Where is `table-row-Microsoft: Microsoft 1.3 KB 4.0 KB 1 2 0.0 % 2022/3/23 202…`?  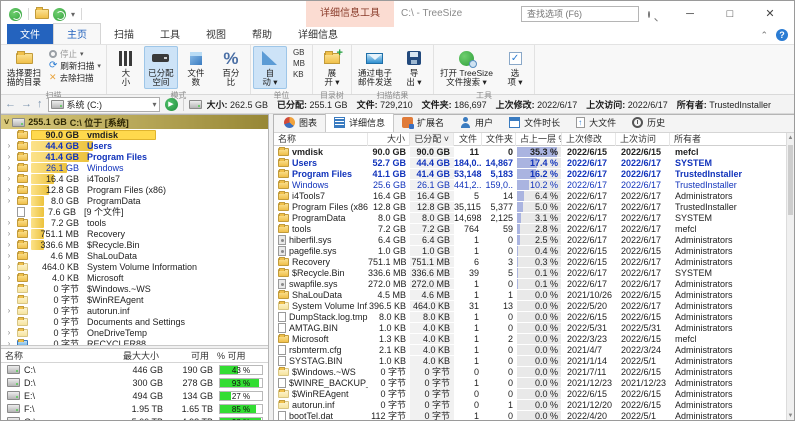 table-row-Microsoft: Microsoft 1.3 KB 4.0 KB 1 2 0.0 % 2022/3/23 202… is located at coordinates (534, 338).